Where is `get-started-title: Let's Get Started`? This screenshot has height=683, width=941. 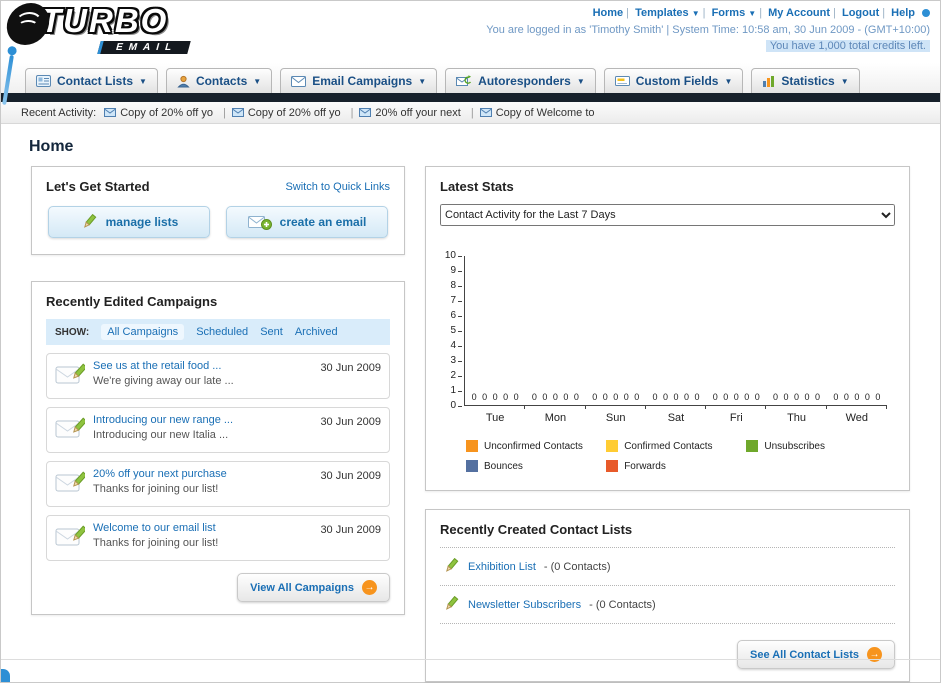 get-started-title: Let's Get Started is located at coordinates (98, 186).